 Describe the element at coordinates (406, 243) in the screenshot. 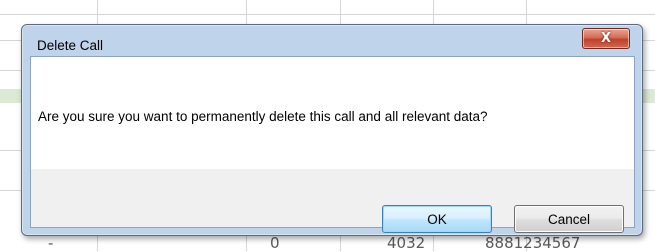

I see `cell-value: 4032` at that location.